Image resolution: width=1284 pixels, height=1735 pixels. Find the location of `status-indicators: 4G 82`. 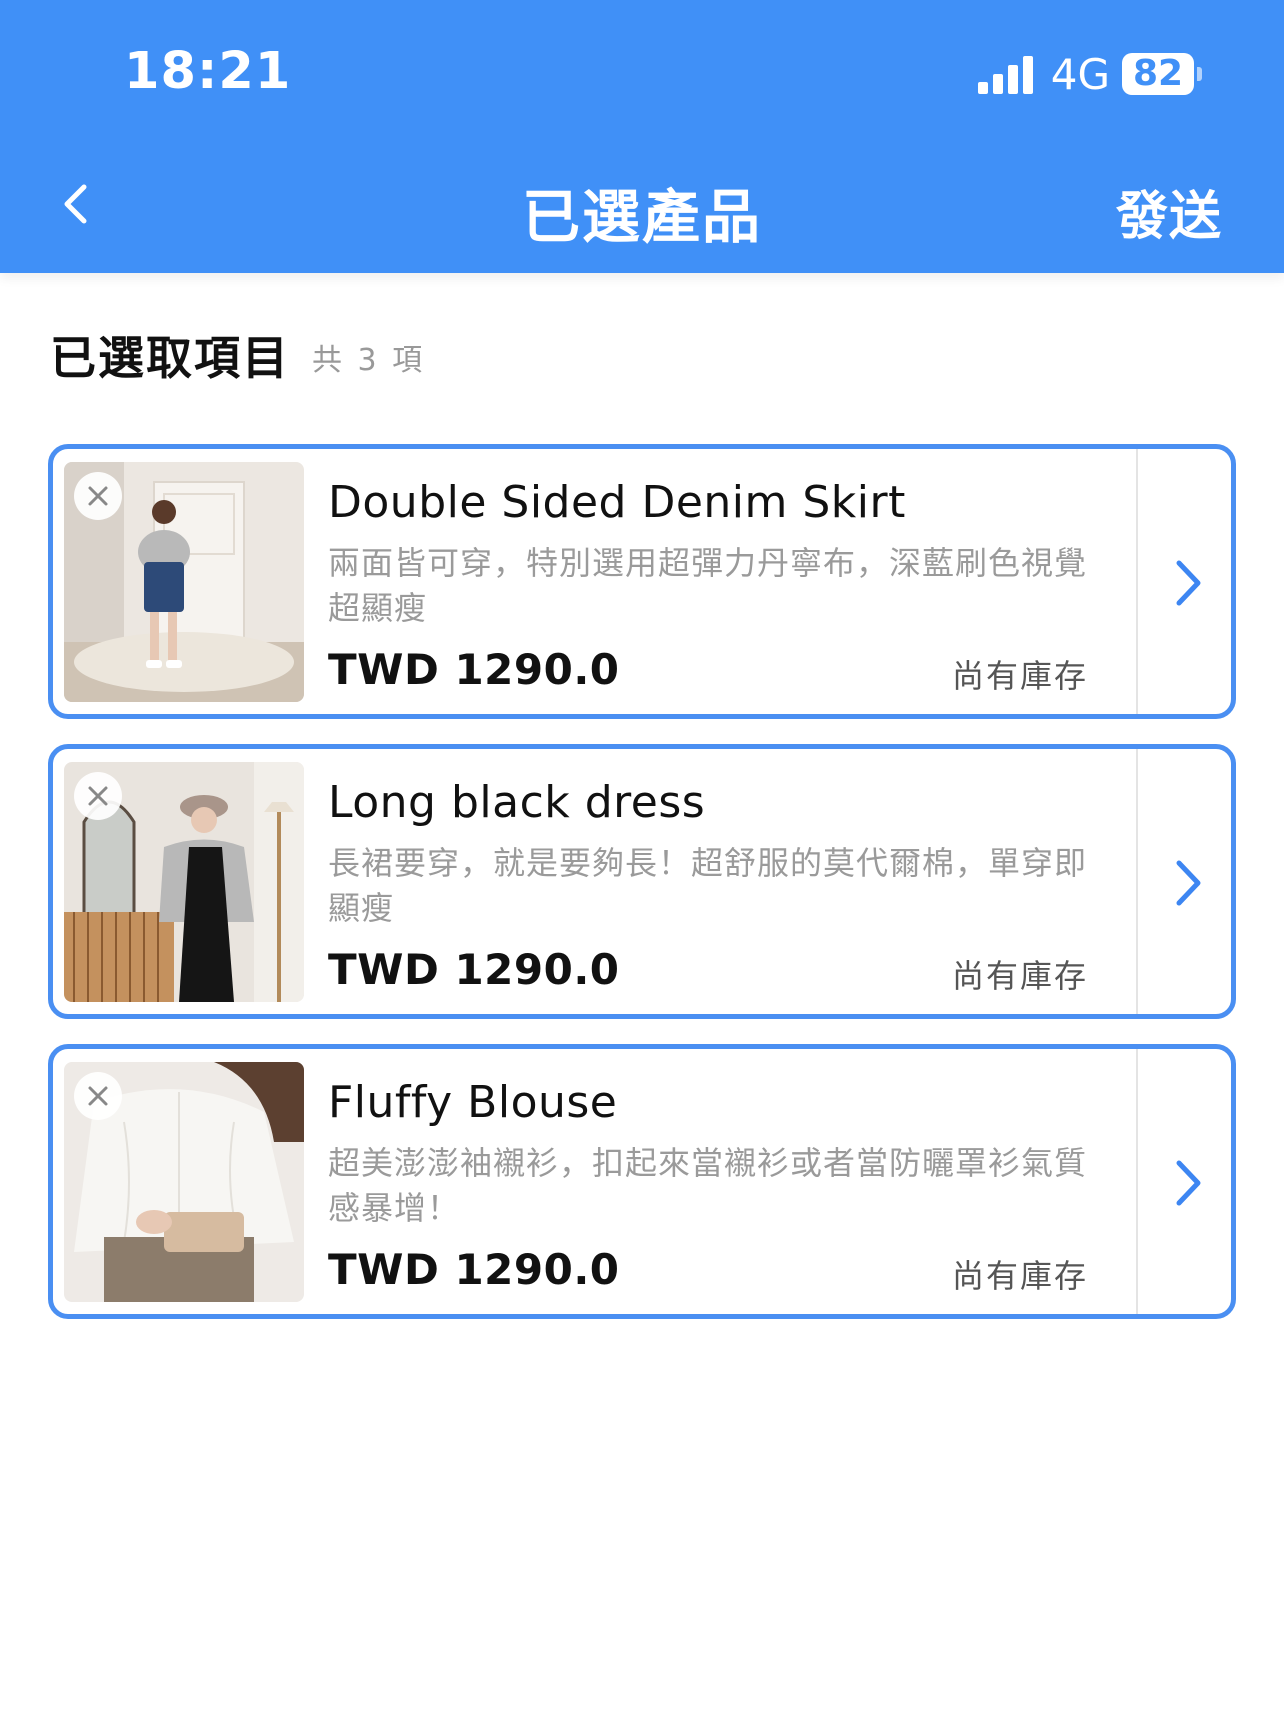

status-indicators: 4G 82 is located at coordinates (1089, 74).